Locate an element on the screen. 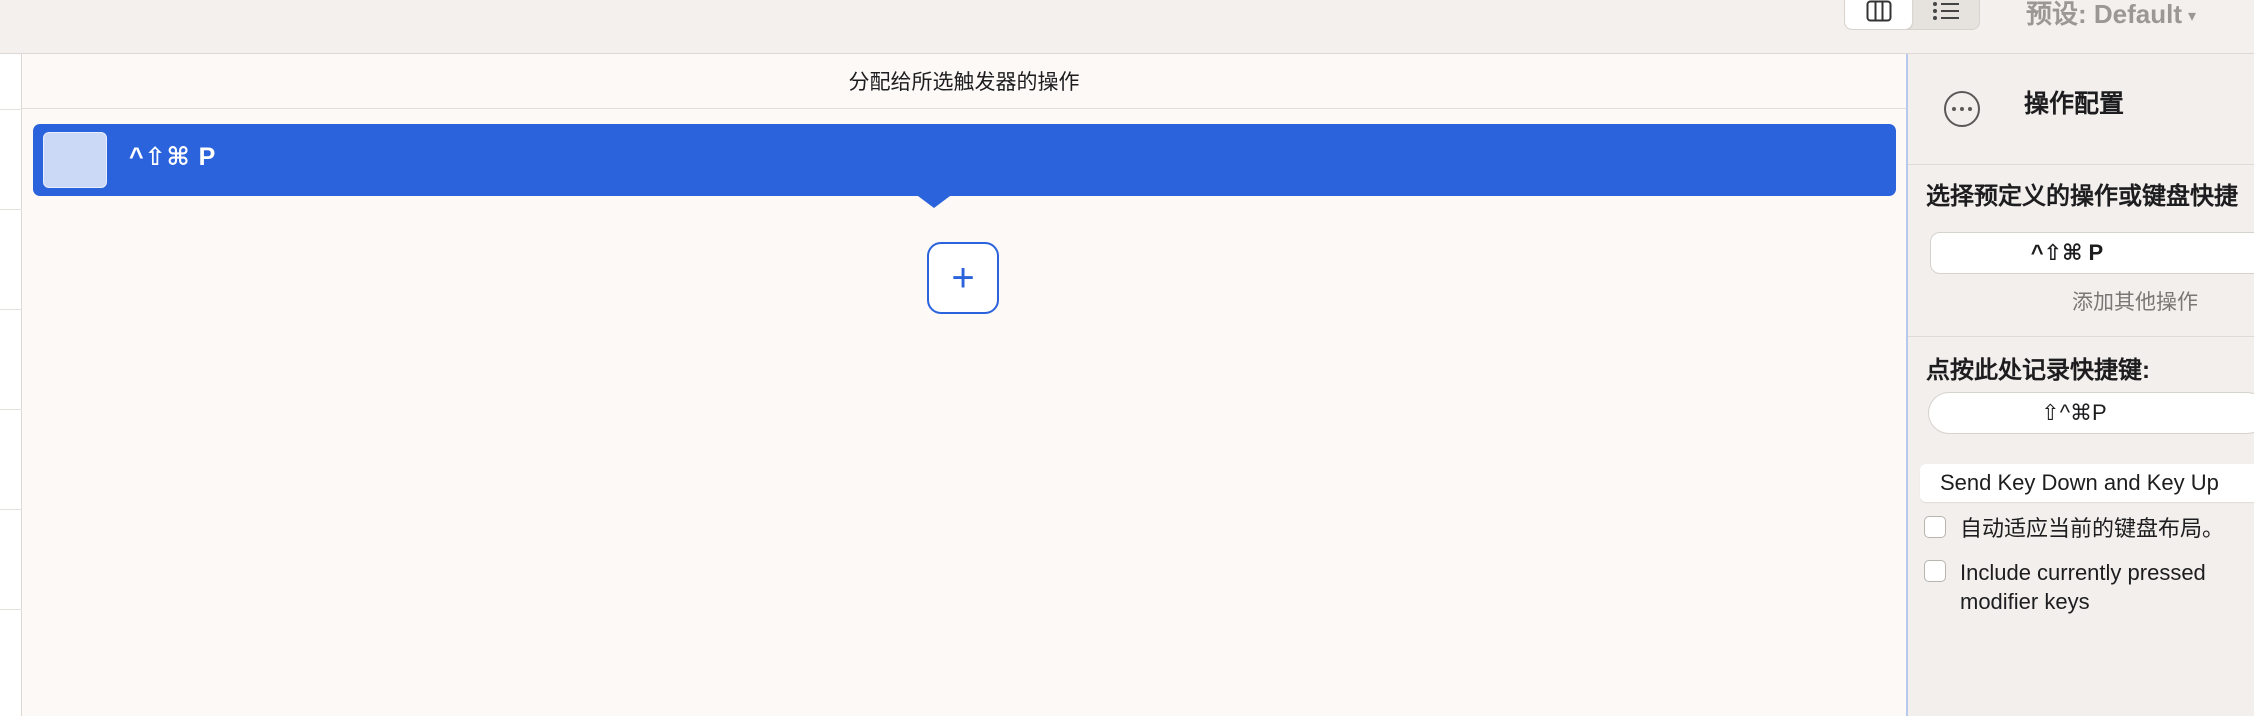  columns-icon is located at coordinates (1878, 11).